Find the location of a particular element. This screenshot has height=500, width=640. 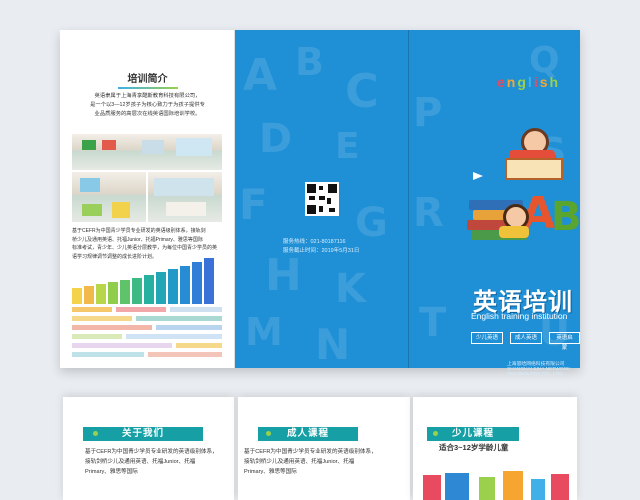

kids-reading-illustration: A B is located at coordinates (520, 194).